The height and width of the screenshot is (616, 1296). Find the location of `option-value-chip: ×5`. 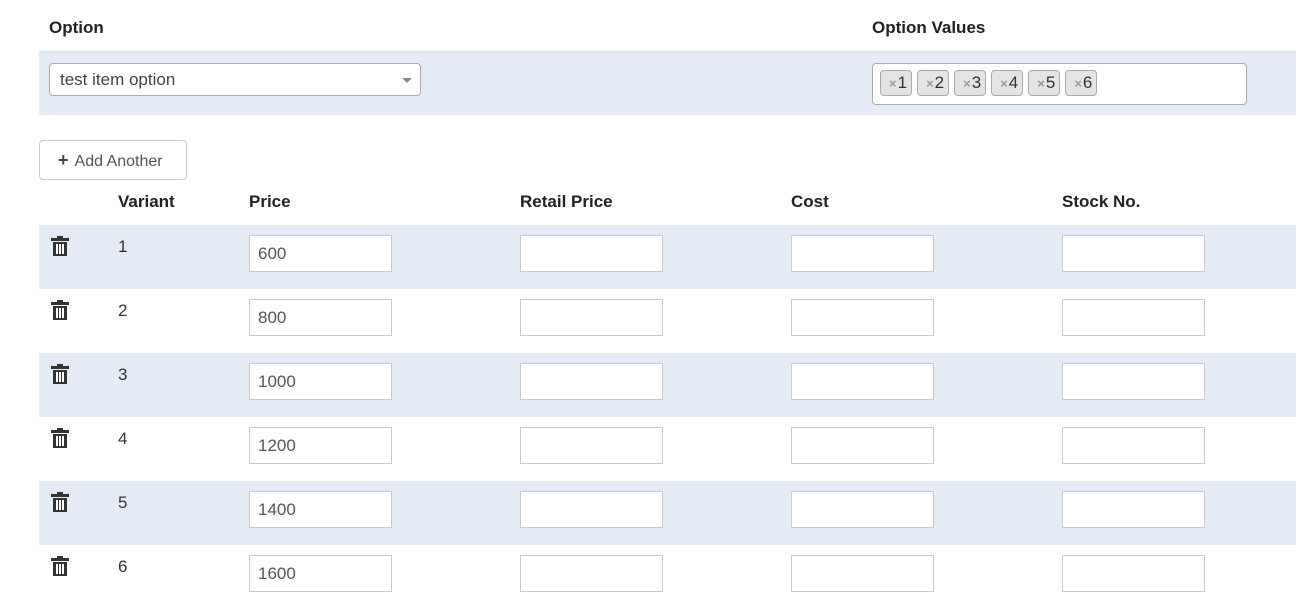

option-value-chip: ×5 is located at coordinates (1044, 83).